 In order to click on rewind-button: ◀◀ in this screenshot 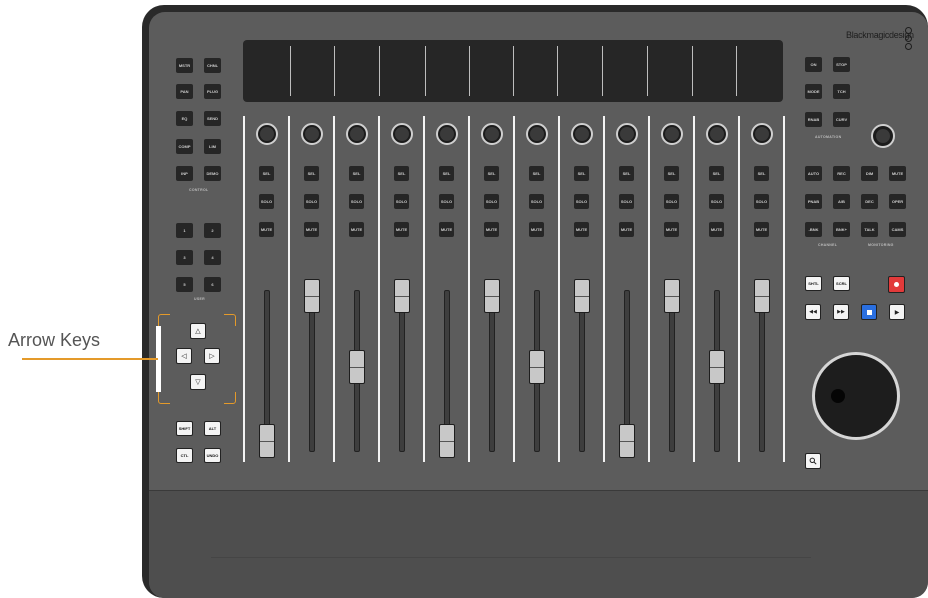, I will do `click(813, 312)`.